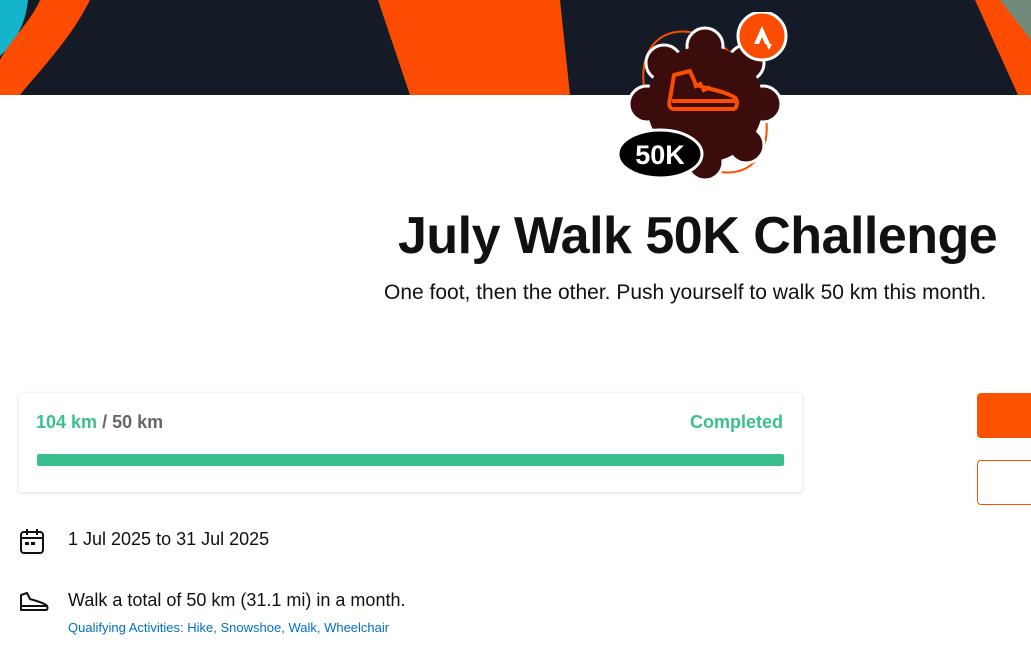 This screenshot has height=645, width=1031. Describe the element at coordinates (410, 442) in the screenshot. I see `progress-card: 104 km / 50 km Completed` at that location.